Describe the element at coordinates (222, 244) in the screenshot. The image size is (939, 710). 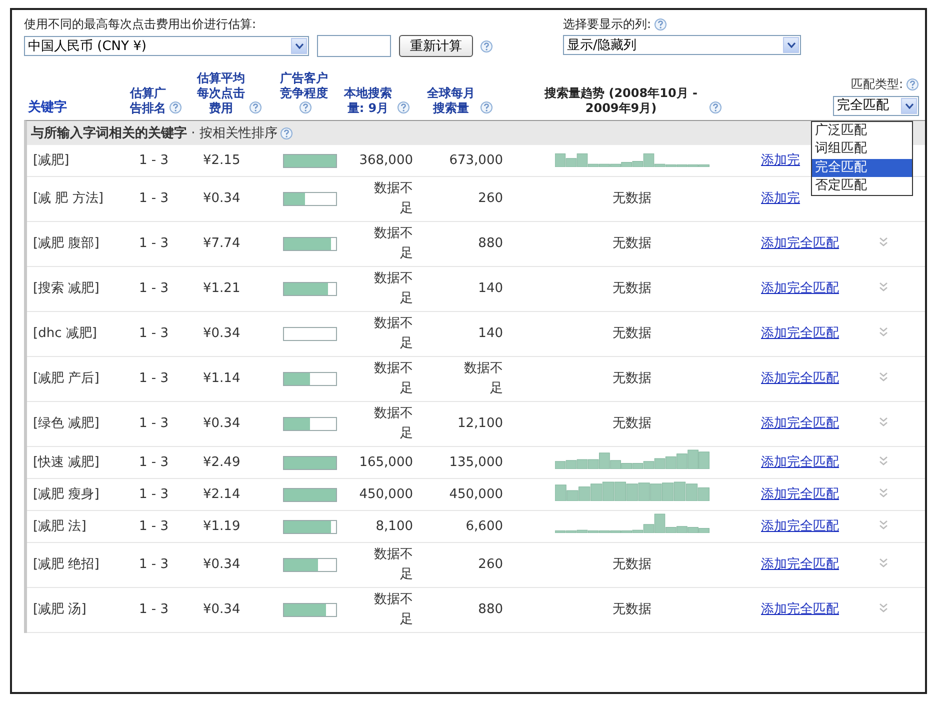
I see `cpc-cell-text: ¥7.74` at that location.